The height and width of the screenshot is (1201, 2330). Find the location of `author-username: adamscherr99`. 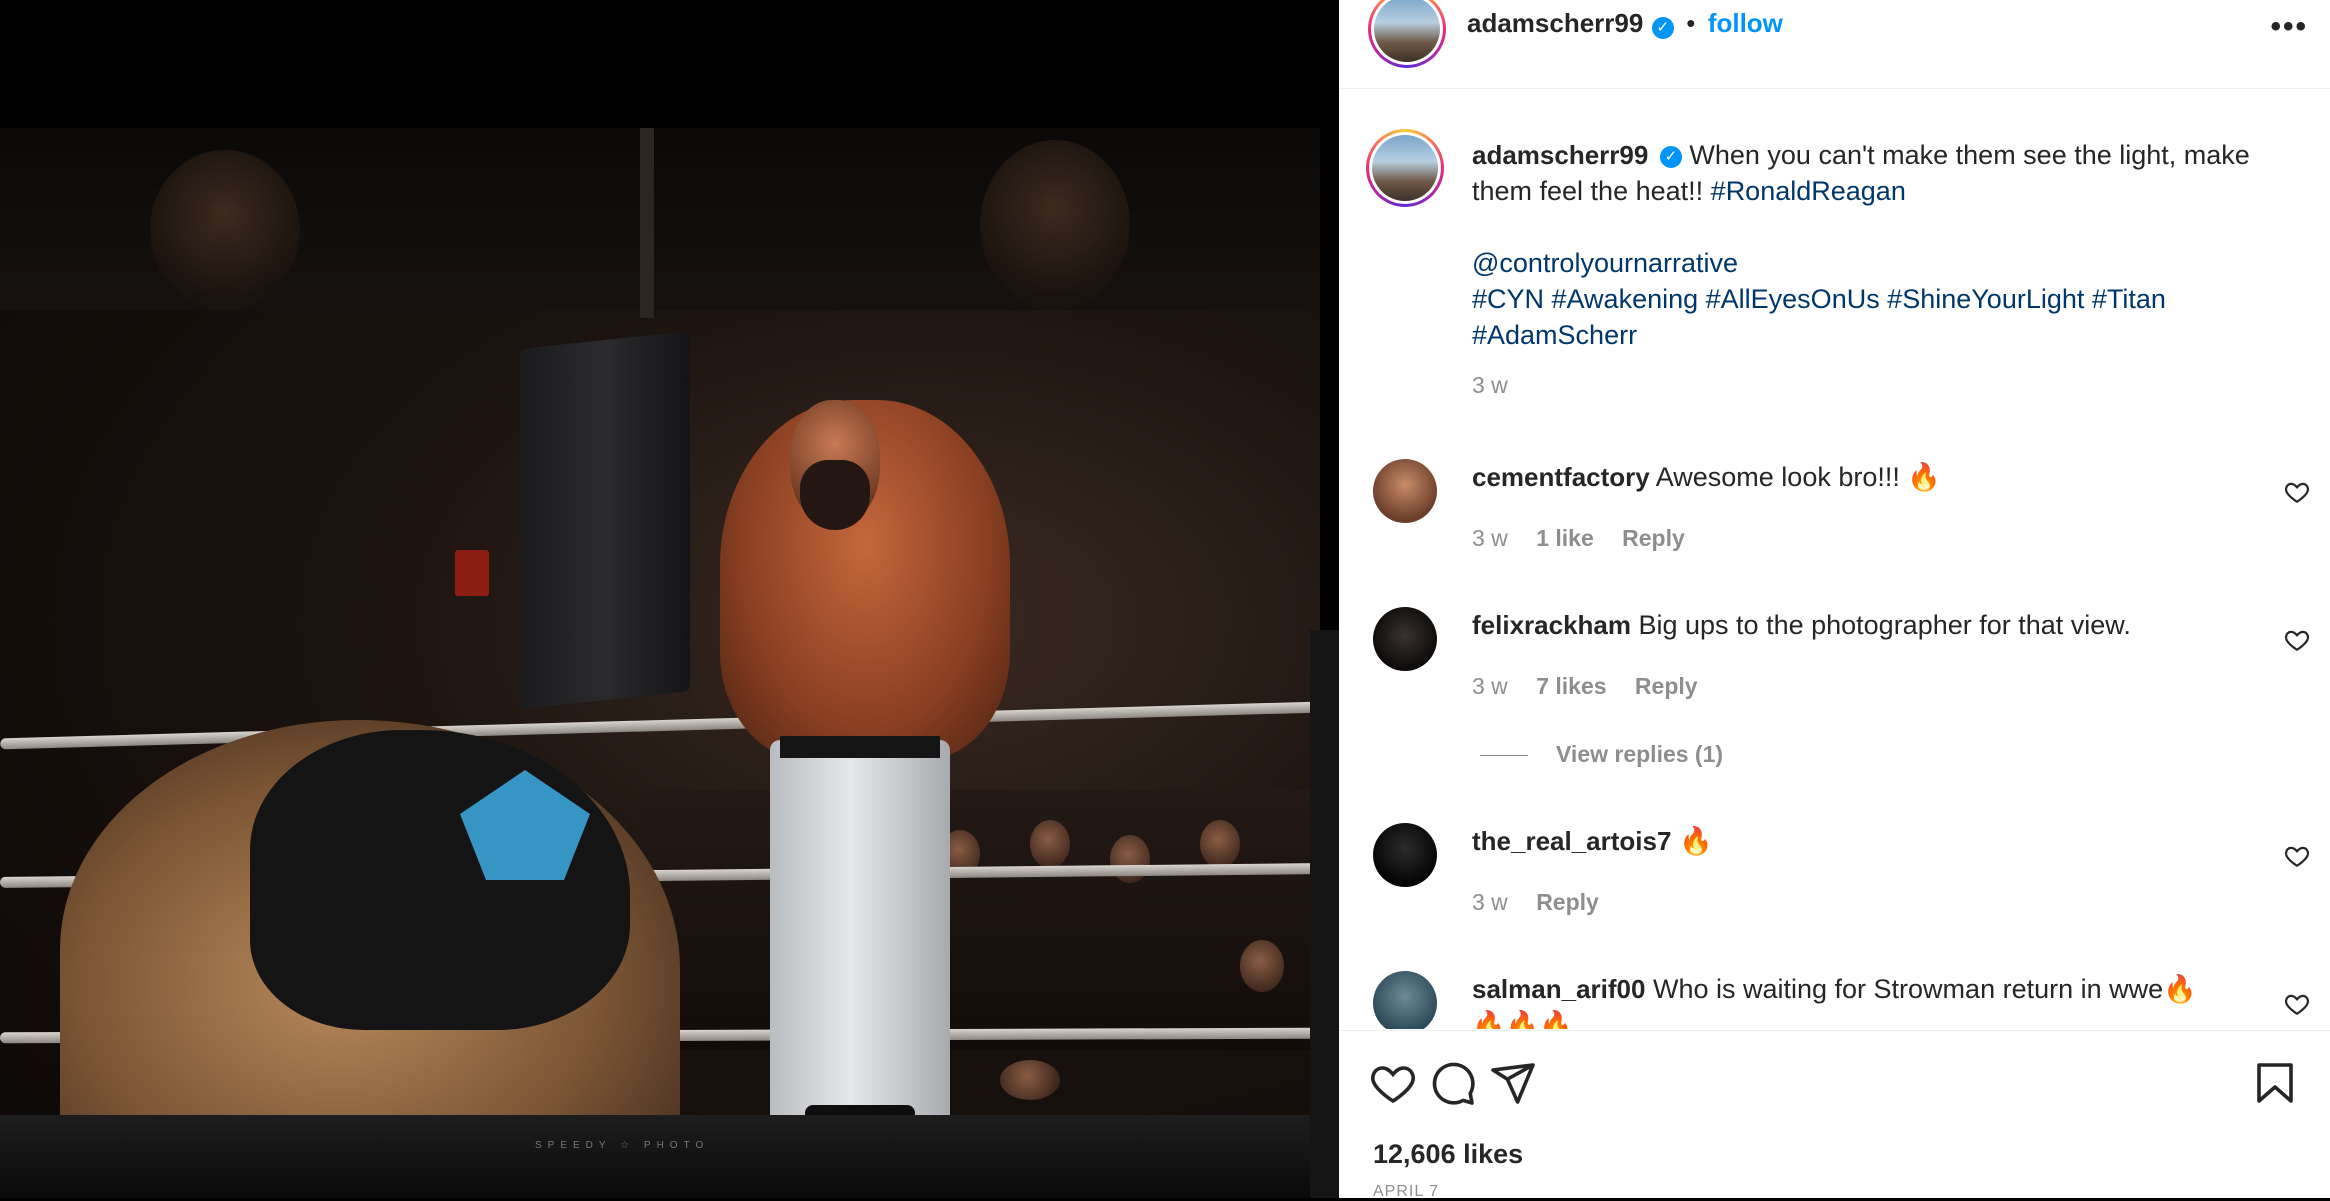

author-username: adamscherr99 is located at coordinates (1555, 23).